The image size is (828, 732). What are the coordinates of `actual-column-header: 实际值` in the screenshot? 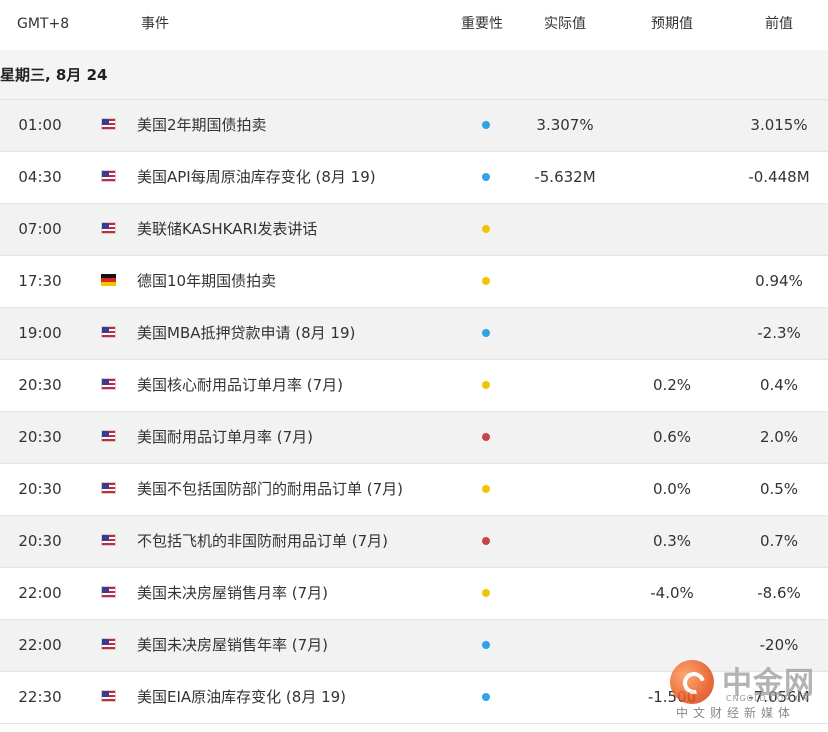 It's located at (565, 24).